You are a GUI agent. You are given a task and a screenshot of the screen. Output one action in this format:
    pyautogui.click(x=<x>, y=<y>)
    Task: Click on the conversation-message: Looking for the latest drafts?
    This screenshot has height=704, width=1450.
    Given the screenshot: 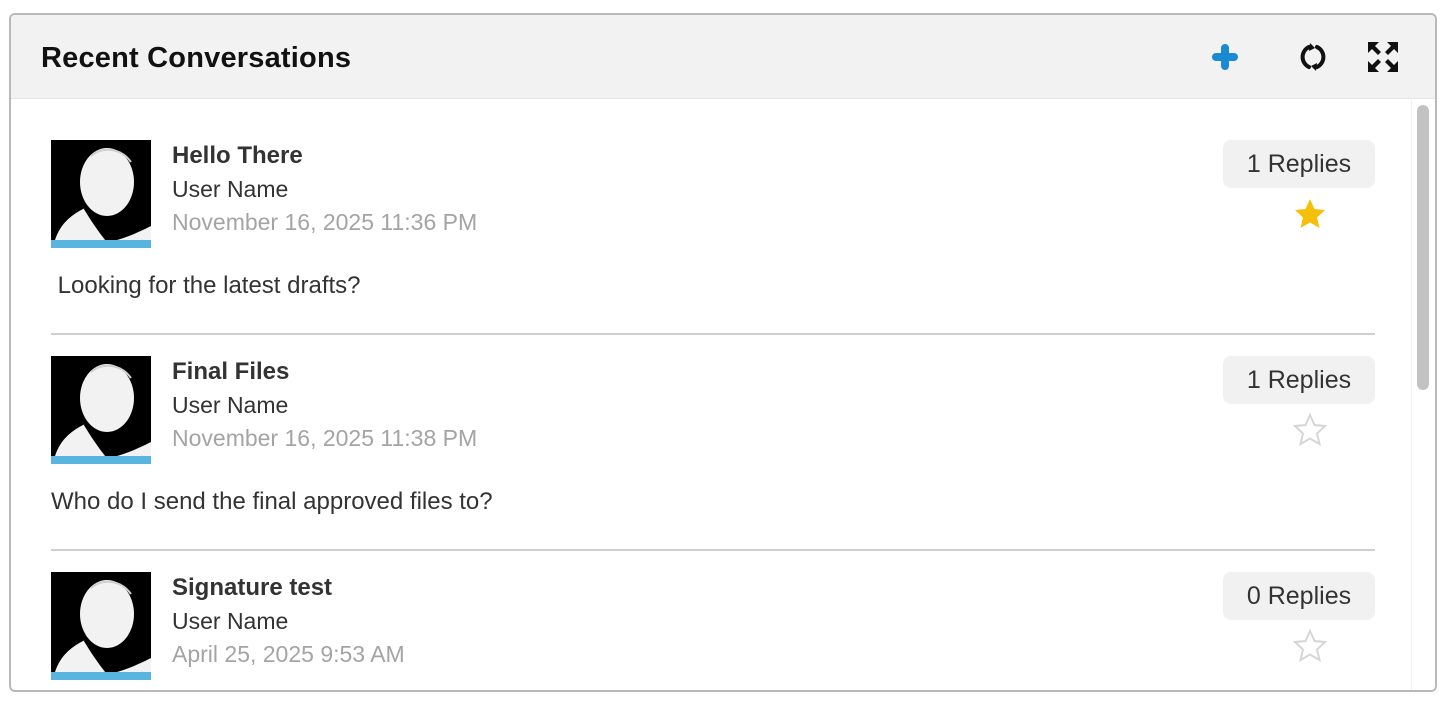 What is the action you would take?
    pyautogui.click(x=206, y=285)
    